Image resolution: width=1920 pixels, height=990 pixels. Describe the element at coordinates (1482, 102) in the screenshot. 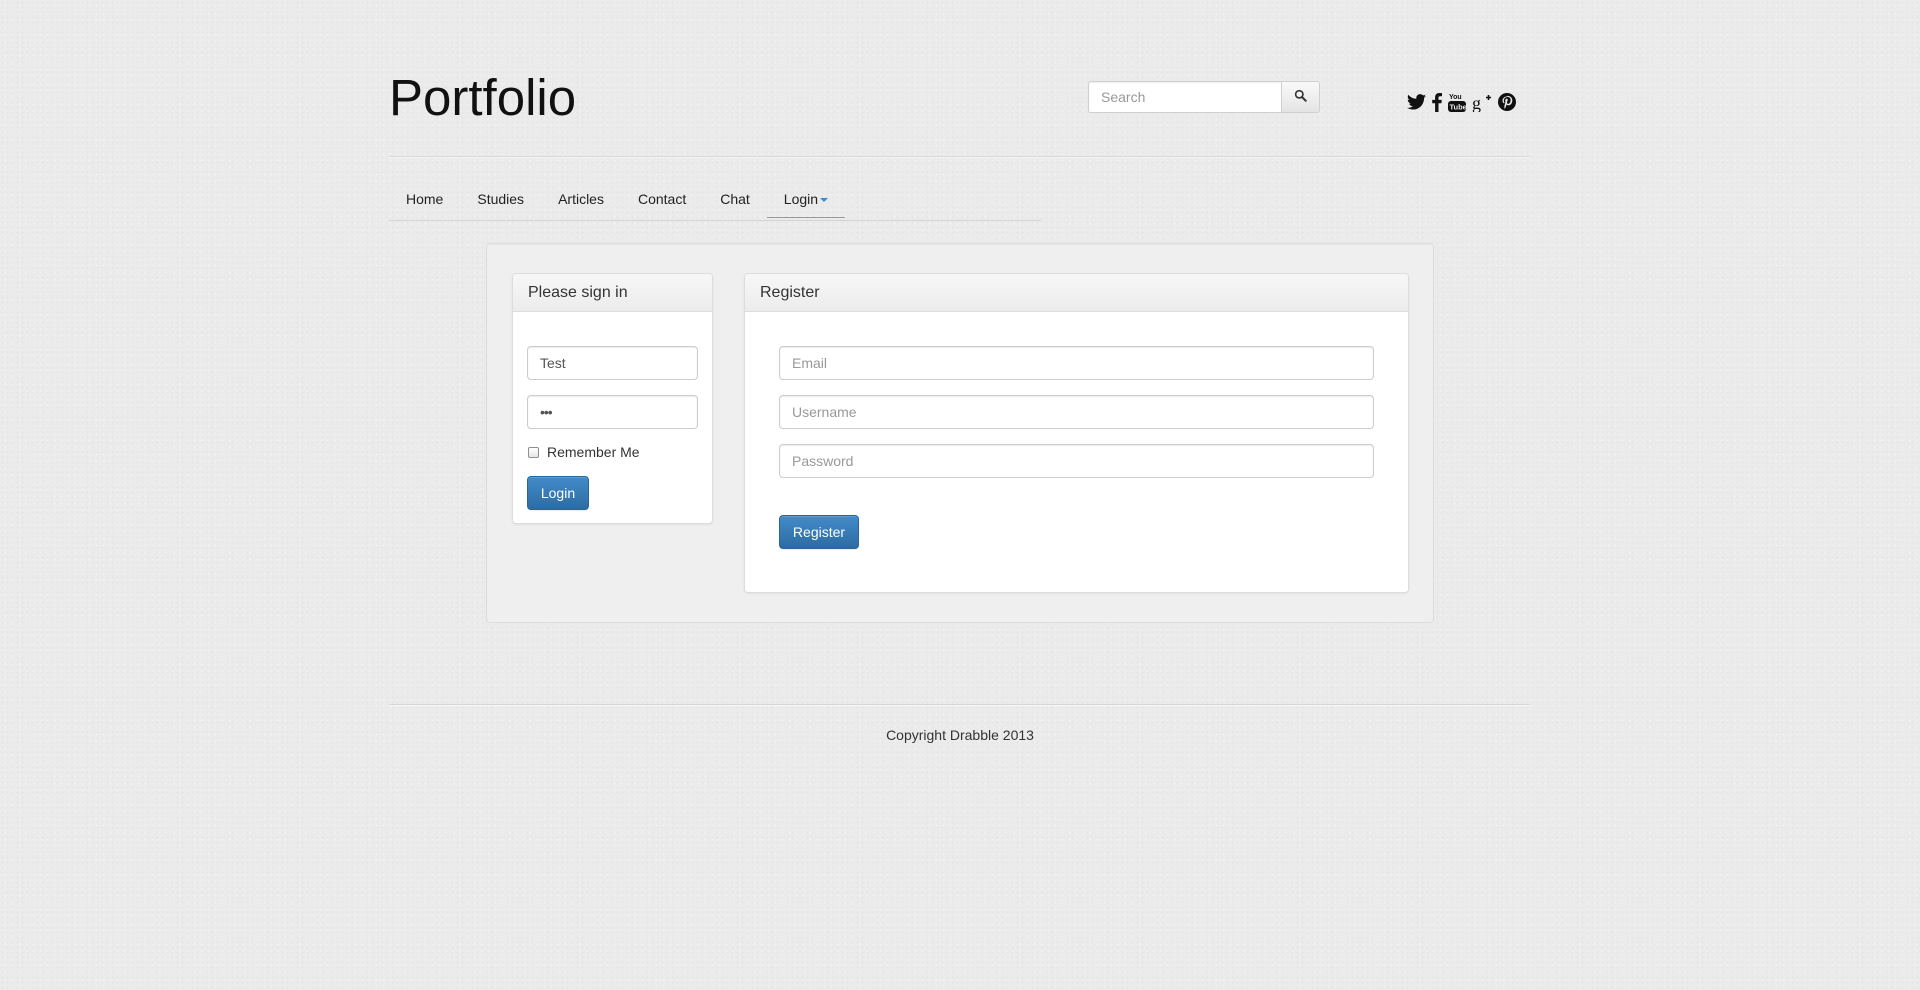

I see `google-plus-icon: g` at that location.